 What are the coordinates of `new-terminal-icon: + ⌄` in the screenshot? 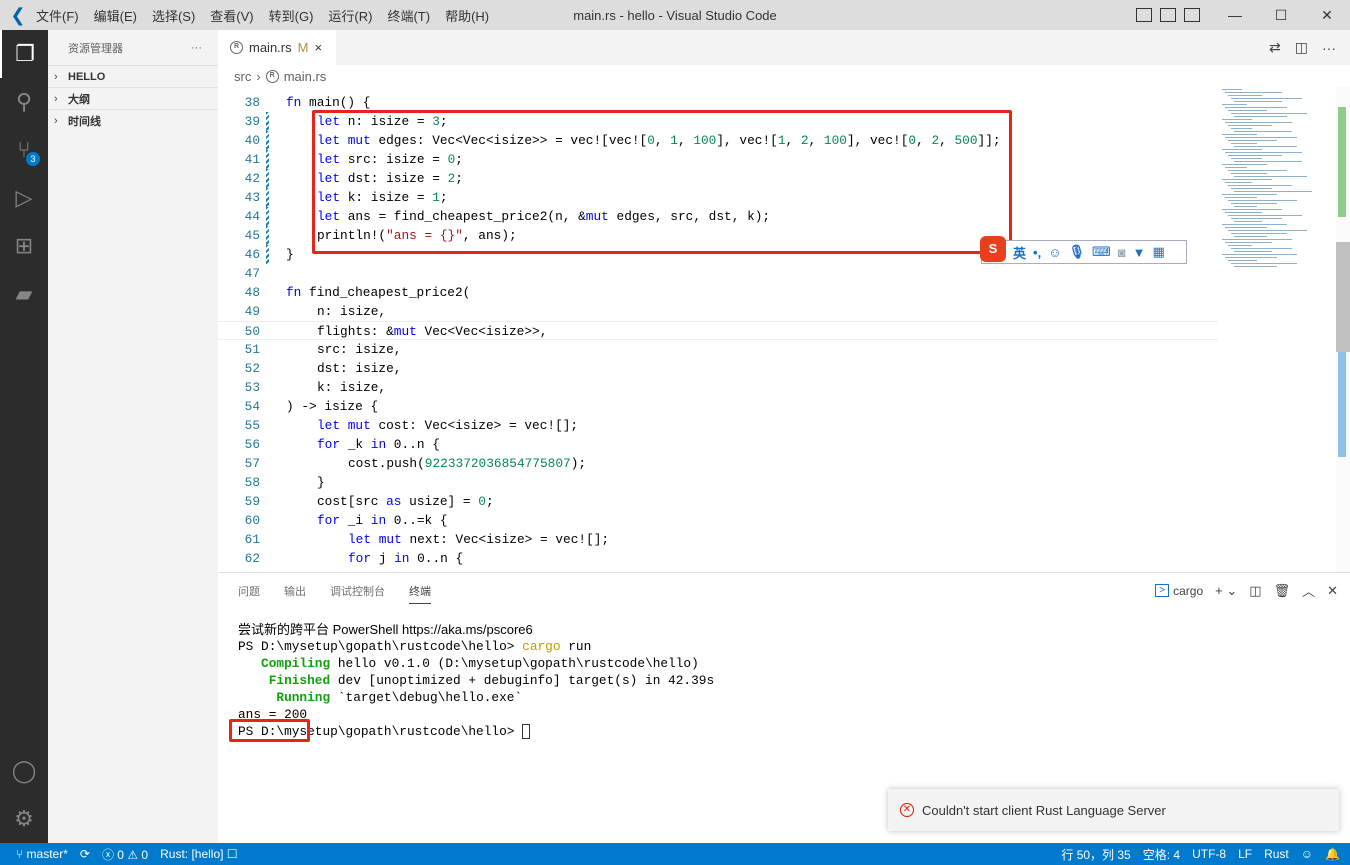 It's located at (1226, 591).